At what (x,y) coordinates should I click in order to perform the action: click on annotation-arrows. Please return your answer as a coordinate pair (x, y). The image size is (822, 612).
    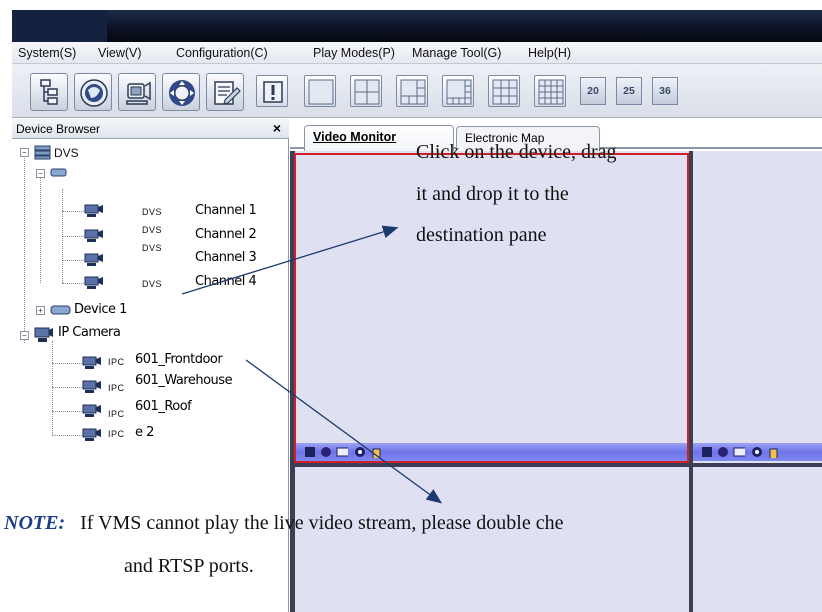
    Looking at the image, I should click on (312, 364).